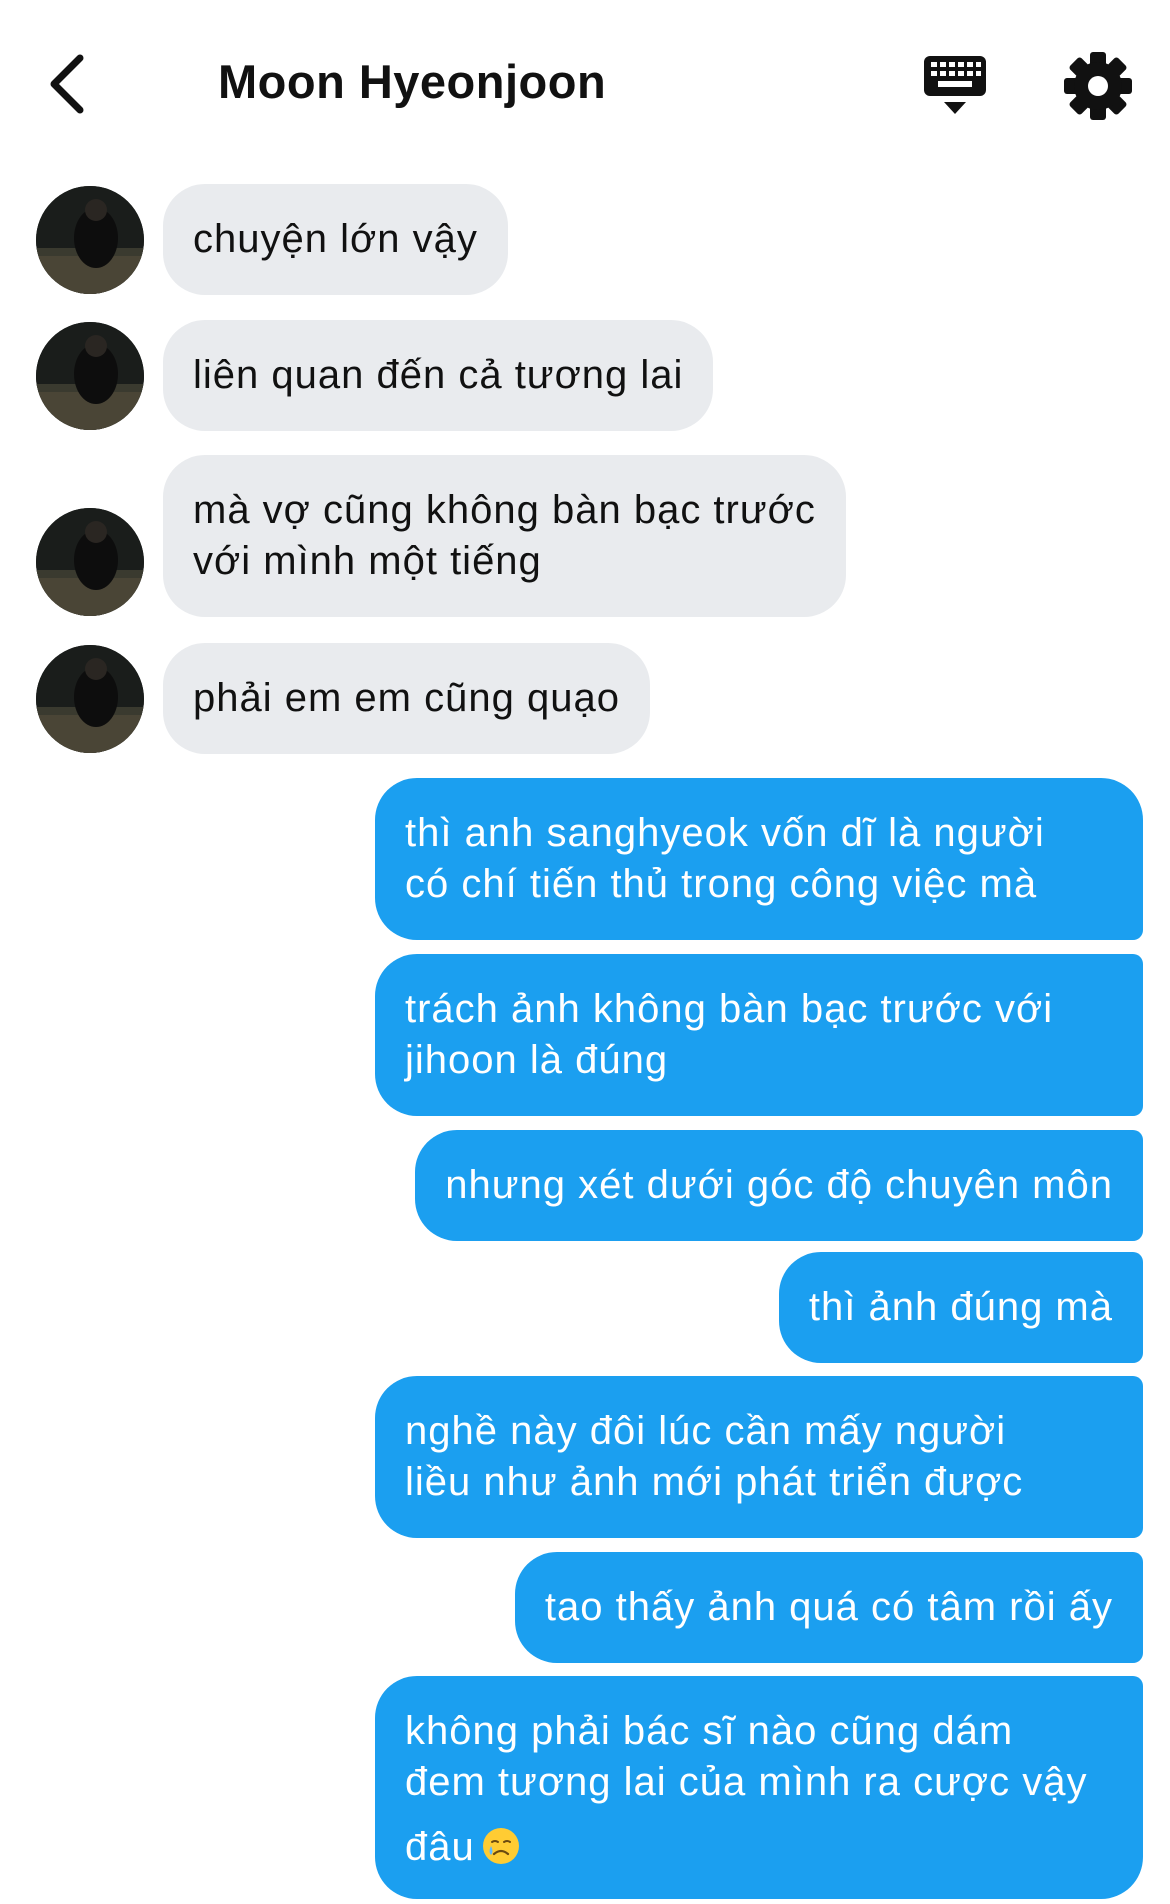 The height and width of the screenshot is (1904, 1170). Describe the element at coordinates (729, 1009) in the screenshot. I see `message-text: trách ảnh không bàn bạc trước với` at that location.